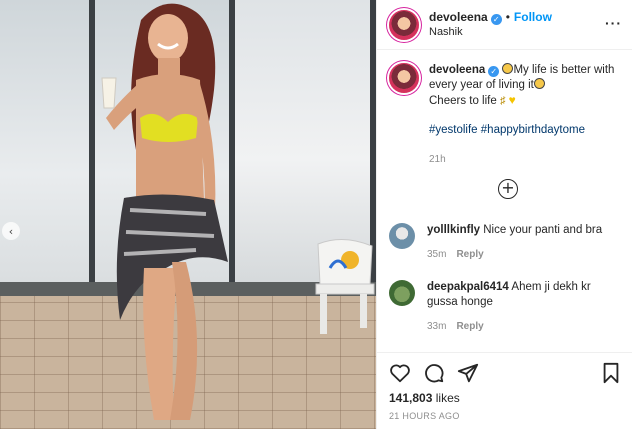 This screenshot has height=429, width=632. Describe the element at coordinates (11, 231) in the screenshot. I see `previous-arrow-icon: ‹` at that location.